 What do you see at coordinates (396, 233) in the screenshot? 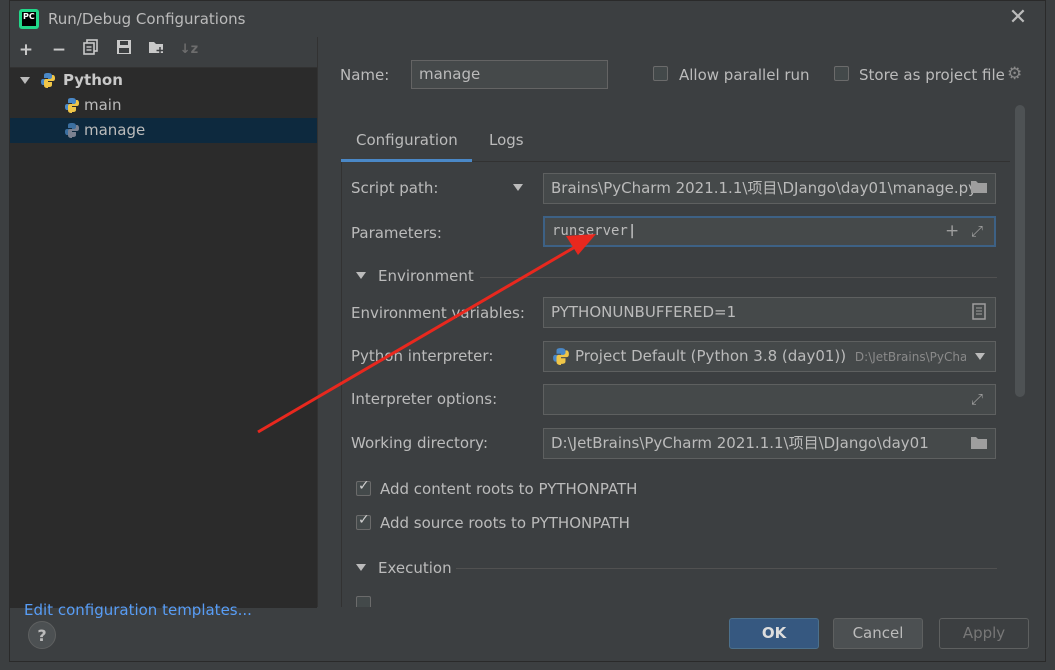
I see `parameters-label: Parameters:` at bounding box center [396, 233].